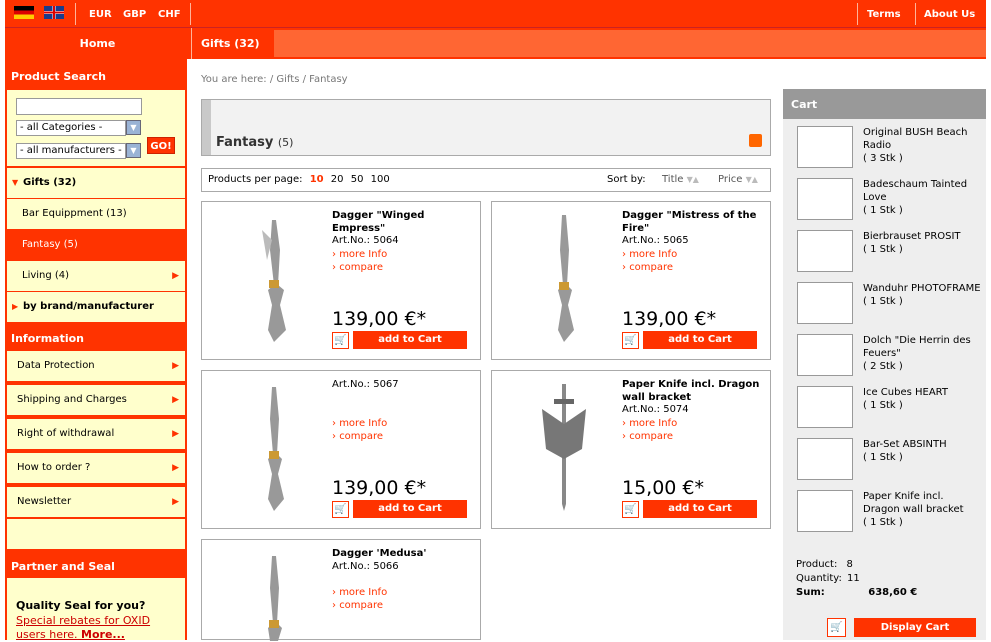 Image resolution: width=991 pixels, height=642 pixels. What do you see at coordinates (96, 366) in the screenshot?
I see `sidebar-item-data-protection: Data Protection ▶` at bounding box center [96, 366].